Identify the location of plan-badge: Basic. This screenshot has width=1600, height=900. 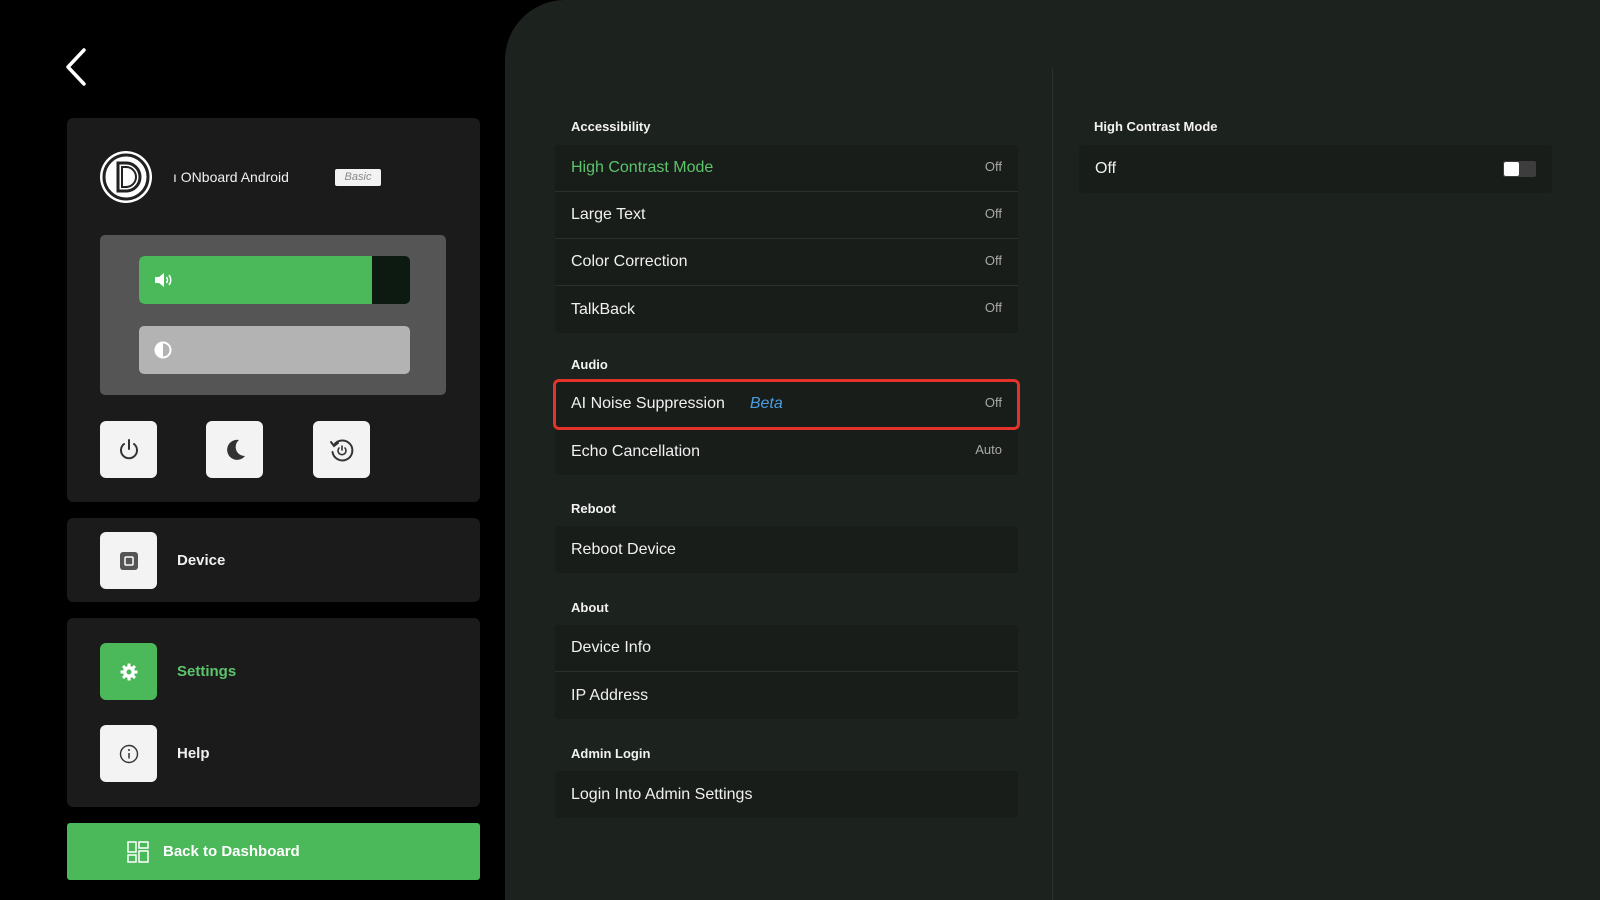
(358, 177).